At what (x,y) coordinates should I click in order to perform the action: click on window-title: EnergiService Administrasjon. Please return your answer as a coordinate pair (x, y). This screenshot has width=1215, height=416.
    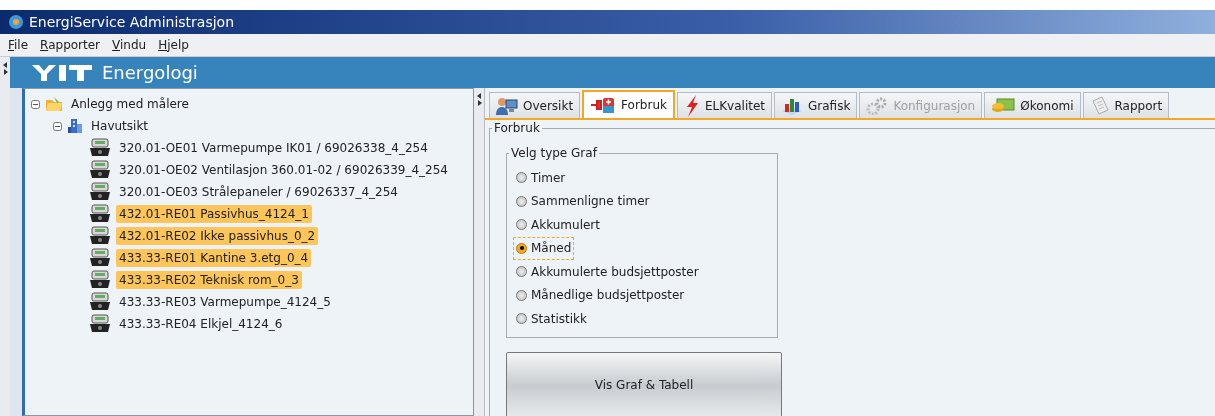
    Looking at the image, I should click on (132, 22).